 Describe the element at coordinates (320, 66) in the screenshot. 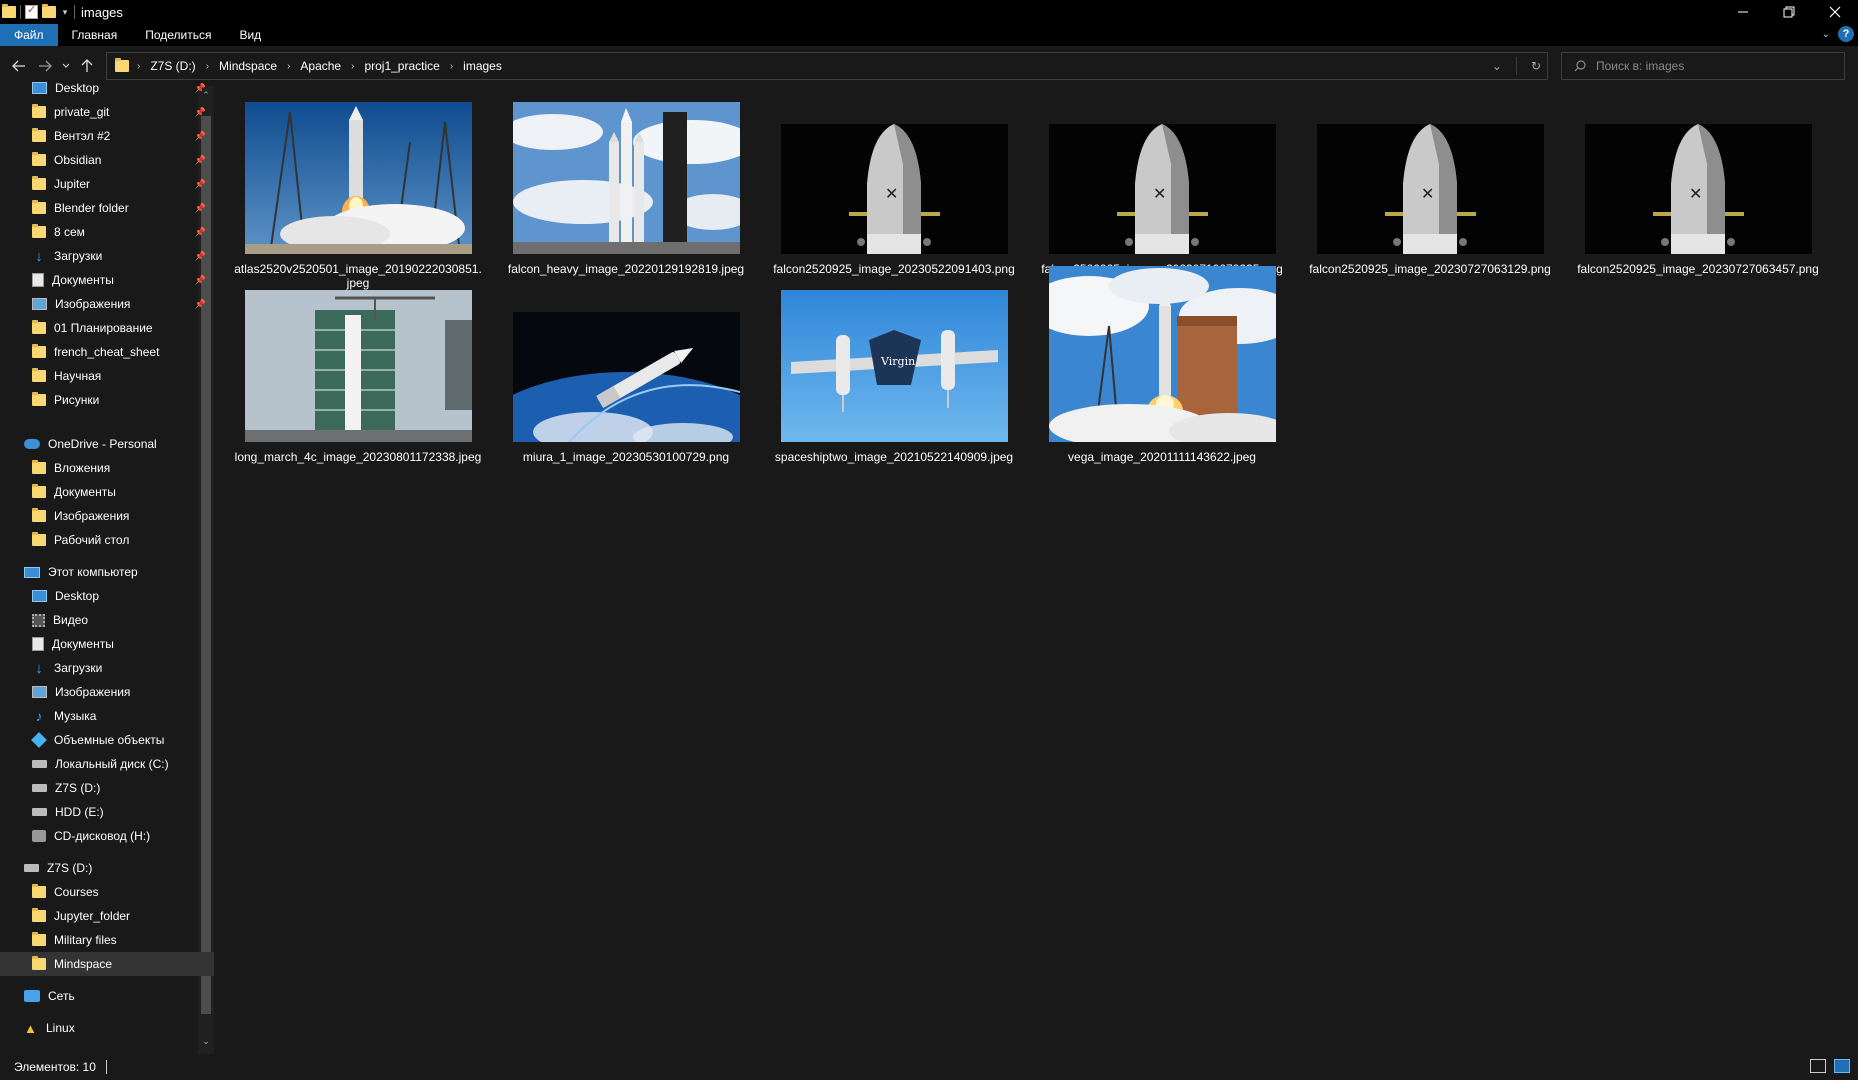

I see `breadcrumb-apache: Apache` at that location.